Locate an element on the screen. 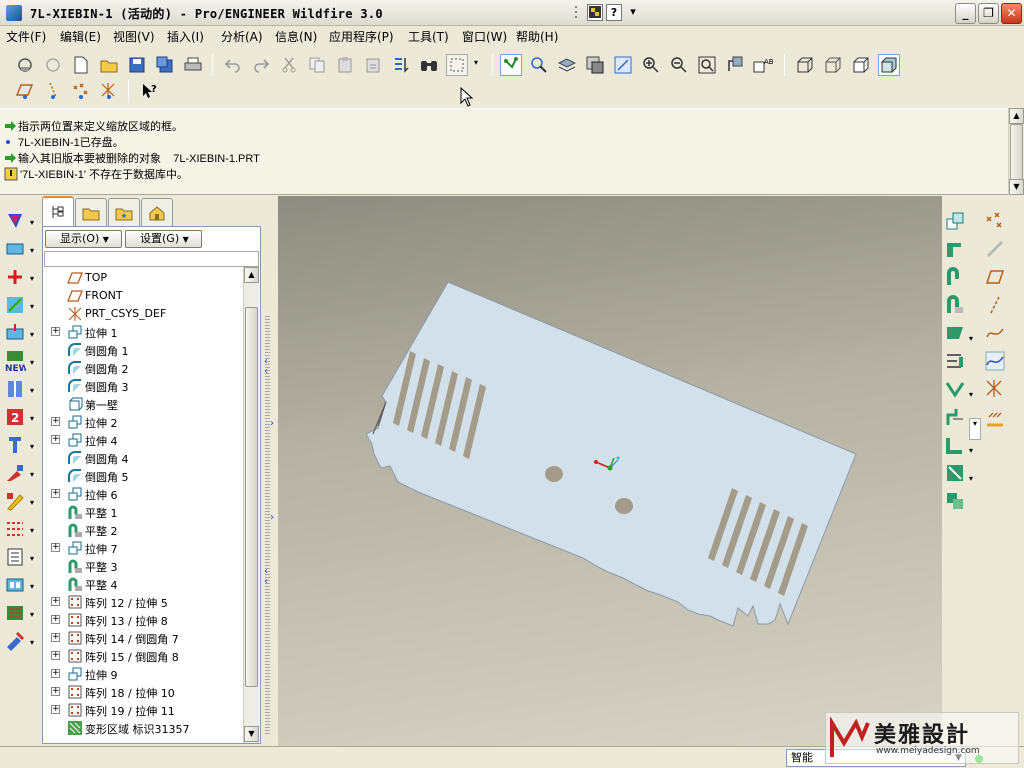  datum-curve-icon is located at coordinates (995, 361).